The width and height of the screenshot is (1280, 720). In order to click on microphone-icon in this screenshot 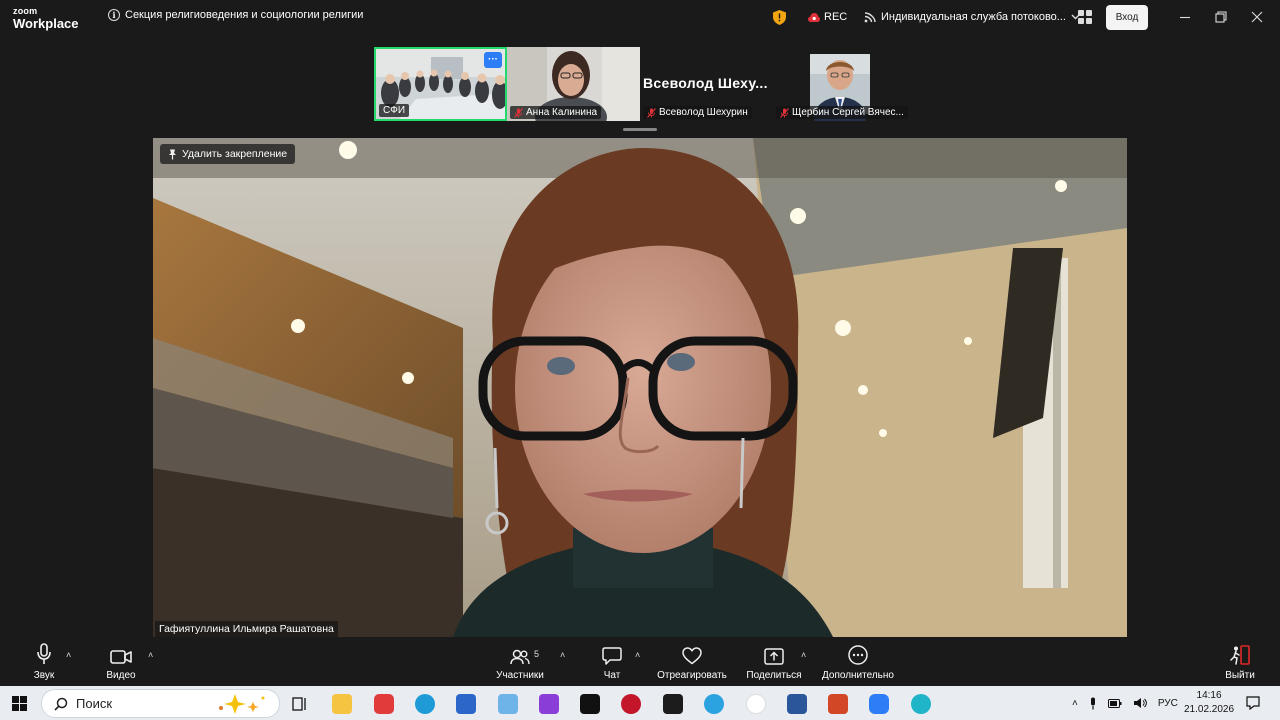, I will do `click(44, 653)`.